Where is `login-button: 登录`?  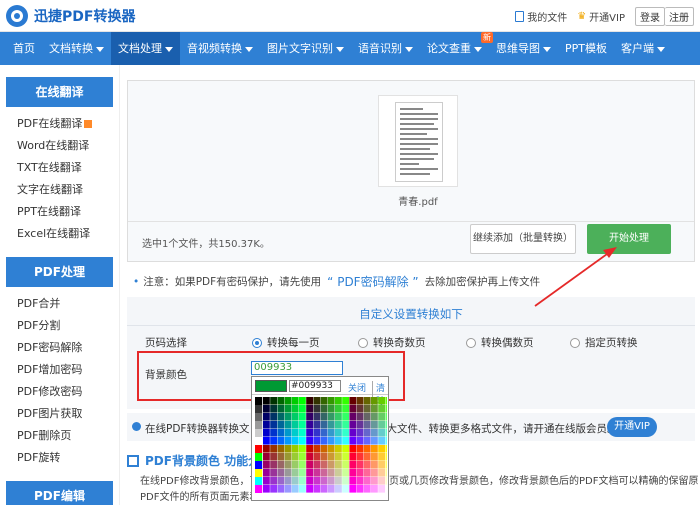
login-button: 登录 is located at coordinates (650, 16).